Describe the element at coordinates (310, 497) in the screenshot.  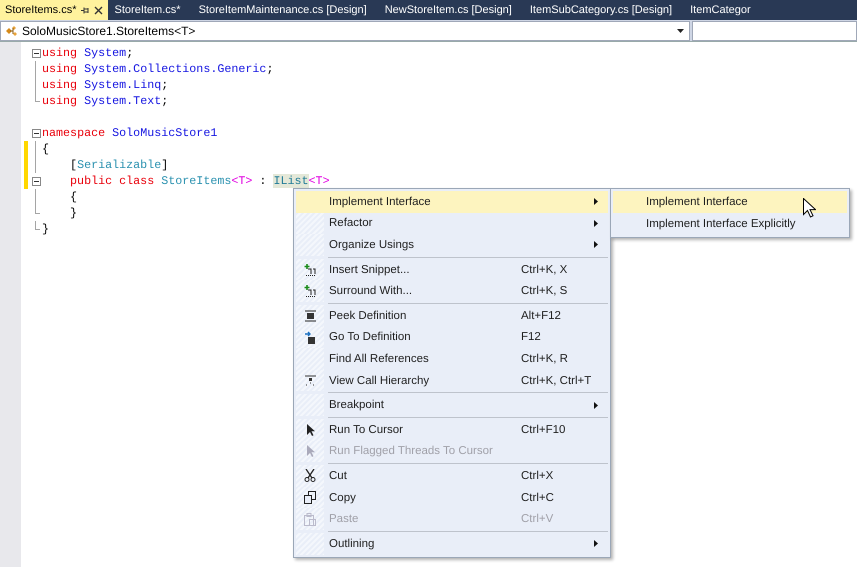
I see `copy-icon` at that location.